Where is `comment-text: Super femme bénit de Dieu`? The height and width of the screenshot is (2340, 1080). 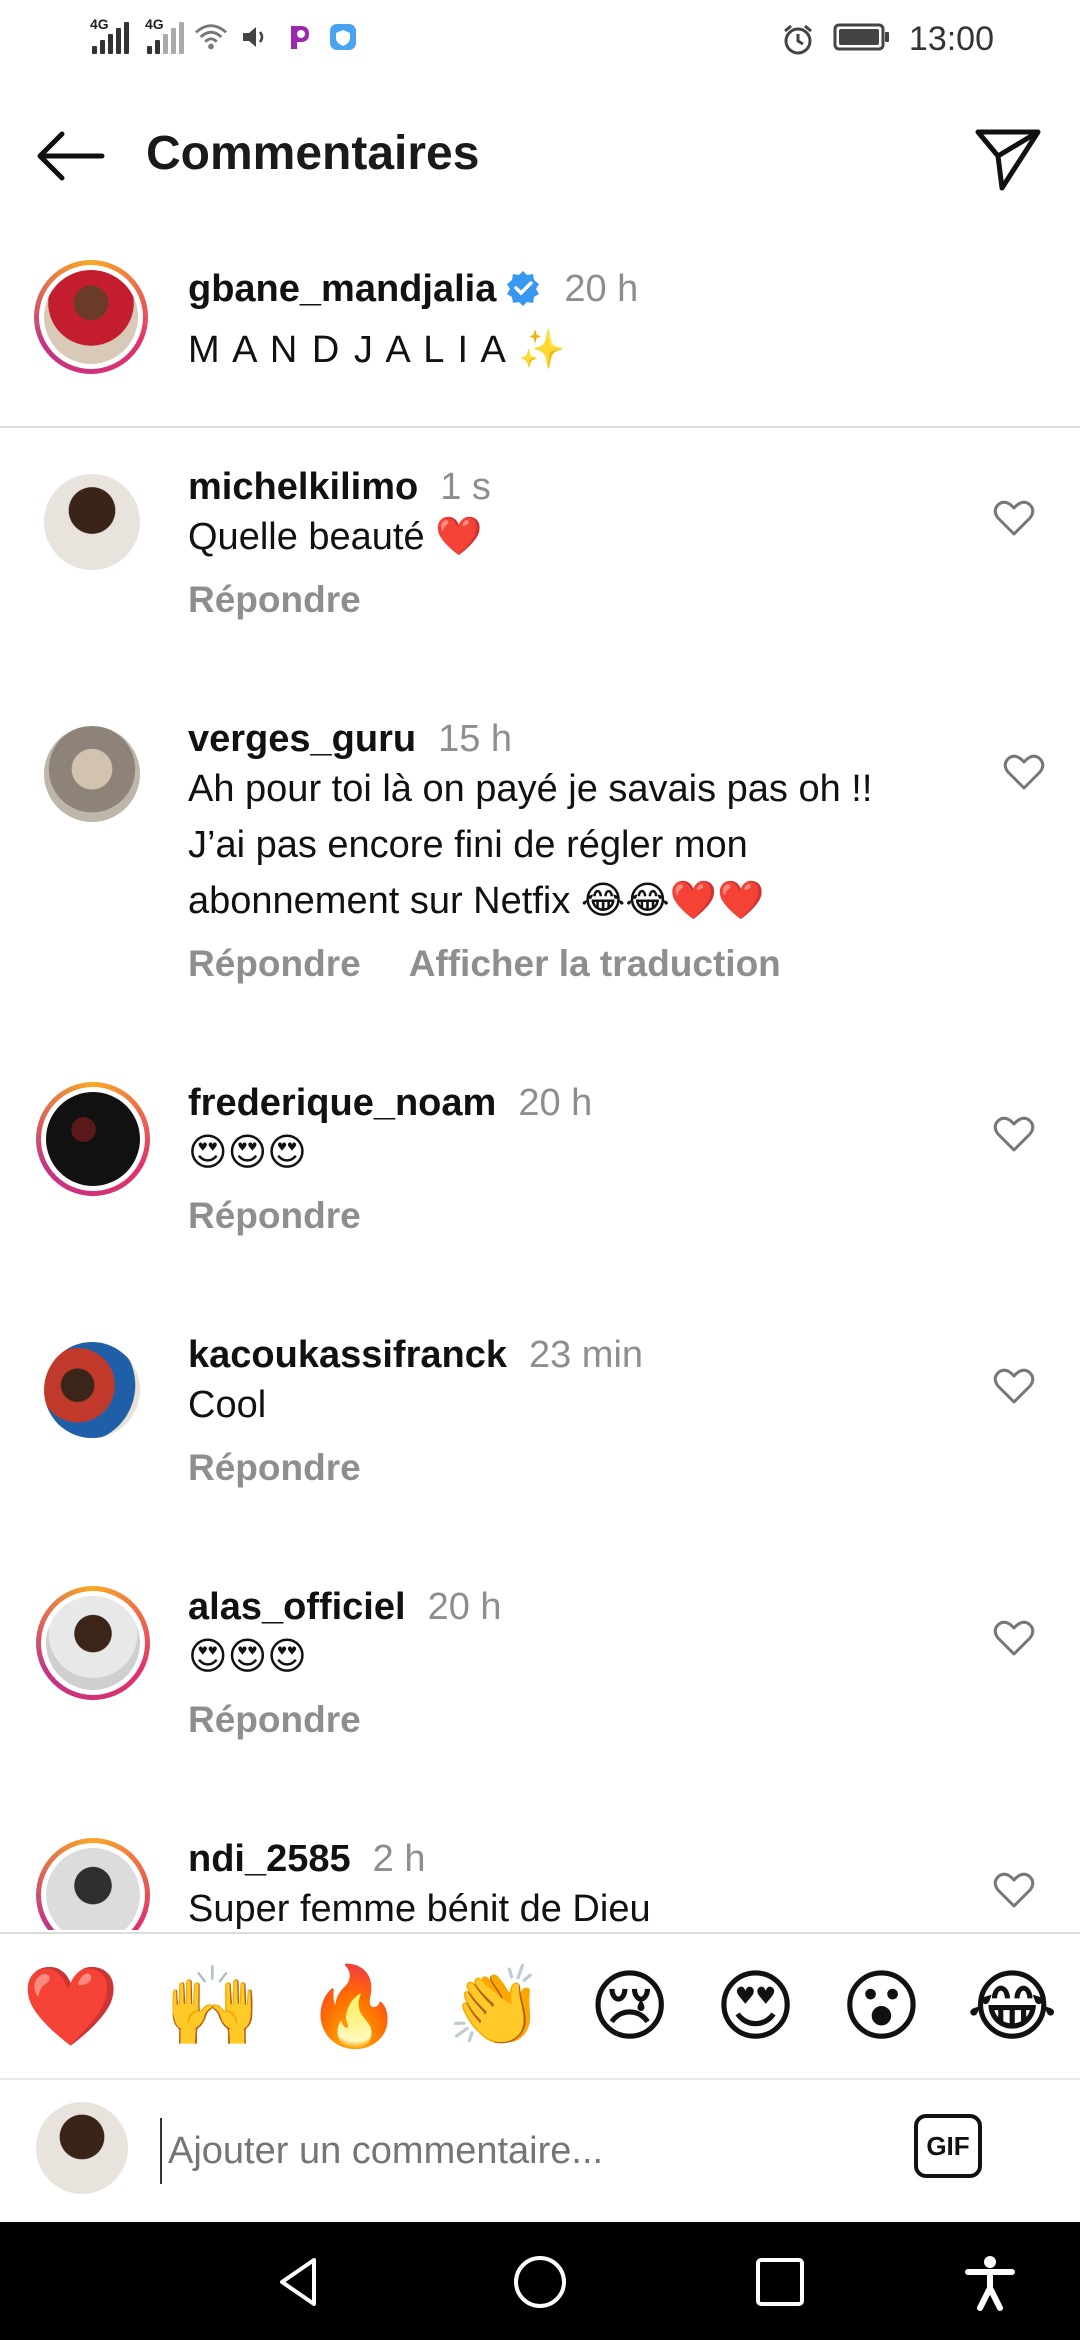
comment-text: Super femme bénit de Dieu is located at coordinates (419, 1909).